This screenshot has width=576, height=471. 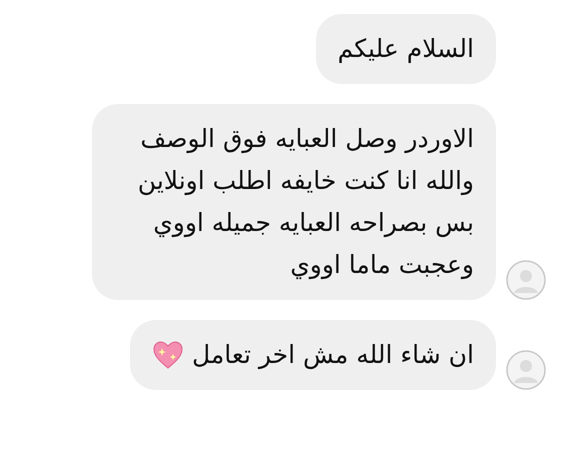 I want to click on message-text: ان شاء الله مش اخر تعامل, so click(x=333, y=355).